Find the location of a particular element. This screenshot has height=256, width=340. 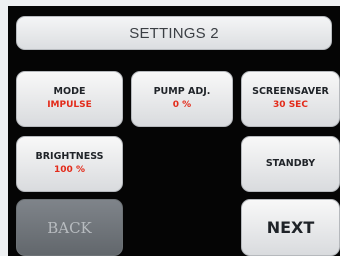

back-button: BACK is located at coordinates (69, 227).